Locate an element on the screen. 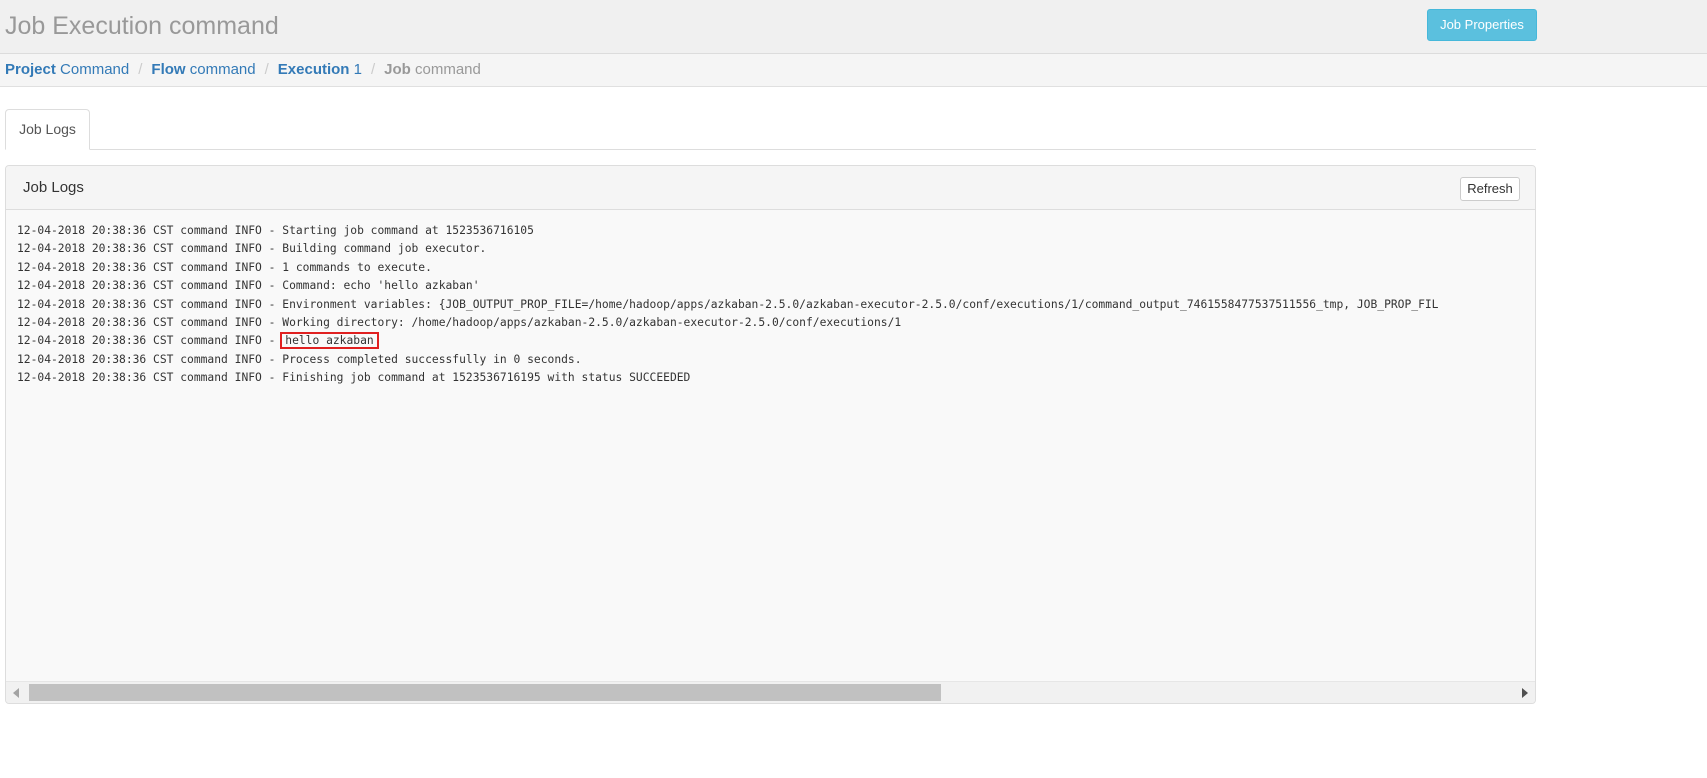 The image size is (1707, 778). log-message: Starting job command at 1523536716105 is located at coordinates (408, 230).